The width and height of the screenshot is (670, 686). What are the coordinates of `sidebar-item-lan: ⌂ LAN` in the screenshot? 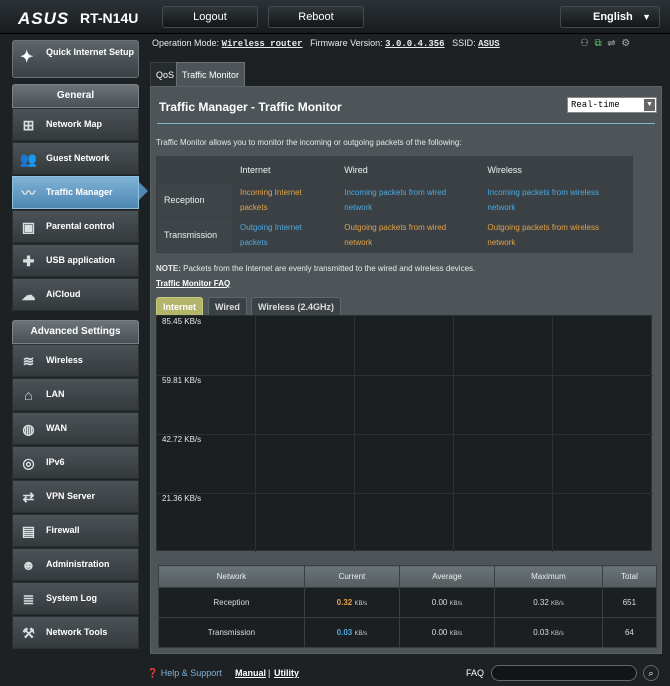 It's located at (75, 394).